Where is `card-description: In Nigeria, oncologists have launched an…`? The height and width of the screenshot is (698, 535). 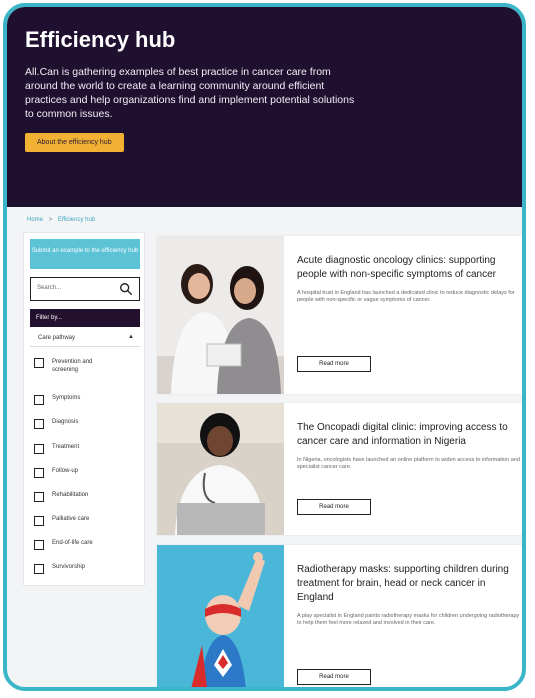
card-description: In Nigeria, oncologists have launched an… is located at coordinates (408, 463).